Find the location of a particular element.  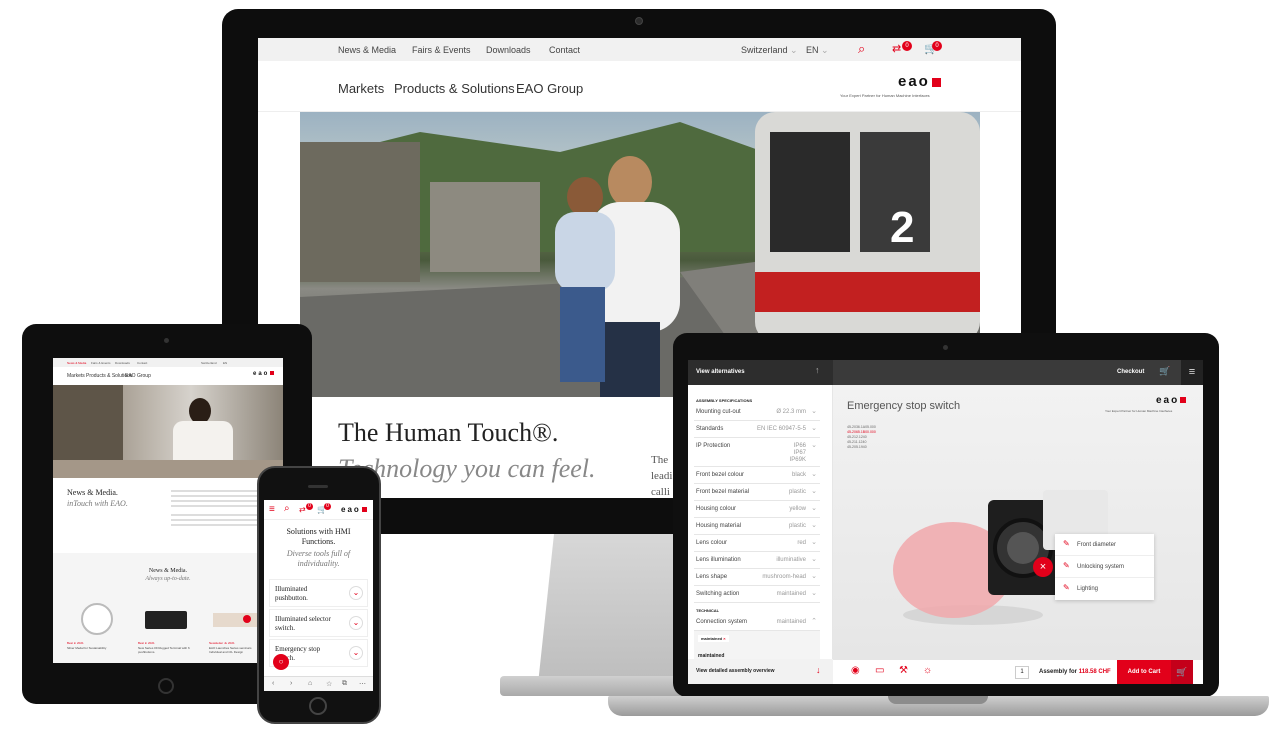

spec-row: IP Protection IP66 IP67 IP69K ⌄ is located at coordinates (757, 452).